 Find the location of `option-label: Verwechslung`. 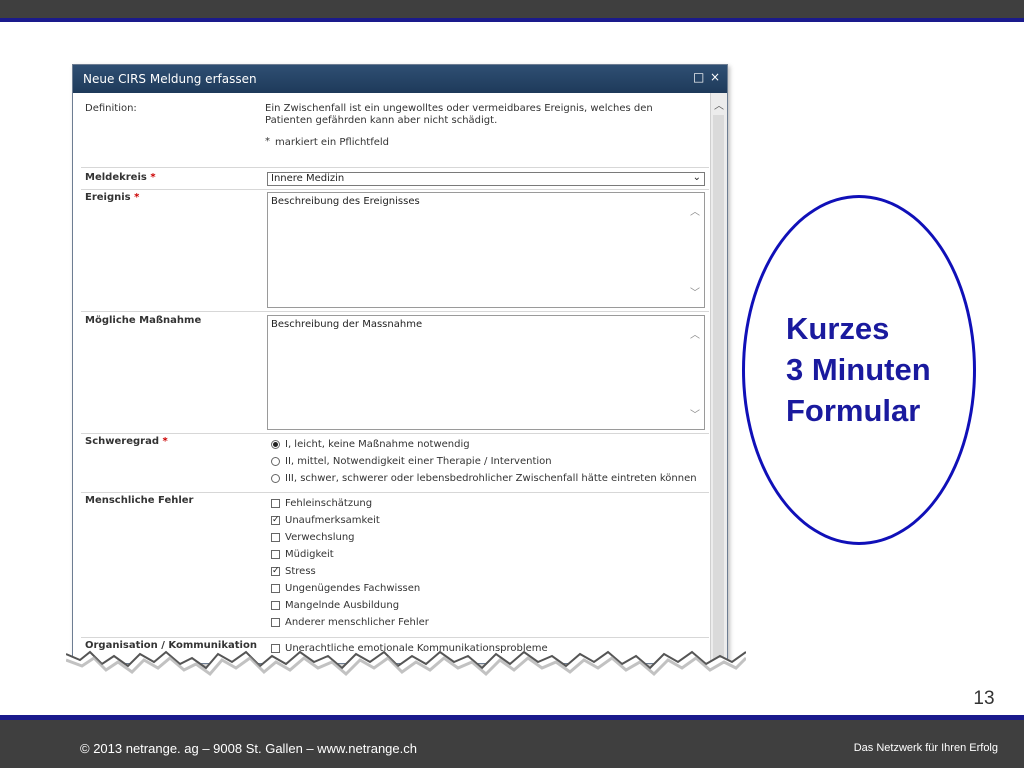

option-label: Verwechslung is located at coordinates (320, 537).